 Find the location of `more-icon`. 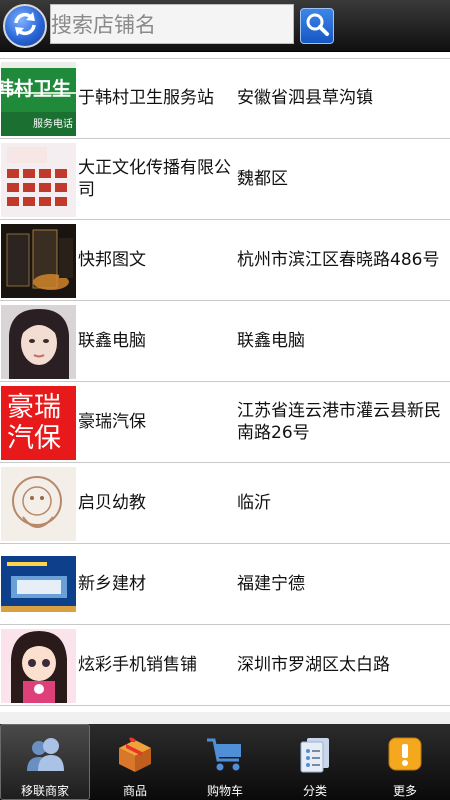

more-icon is located at coordinates (405, 754).